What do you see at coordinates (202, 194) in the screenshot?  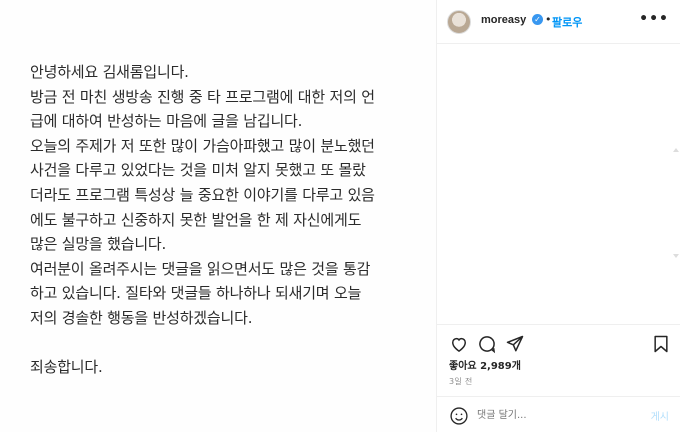 I see `post-line: 더라도 프로그램 특성상 늘 중요한 이야기를 다루고 있음` at bounding box center [202, 194].